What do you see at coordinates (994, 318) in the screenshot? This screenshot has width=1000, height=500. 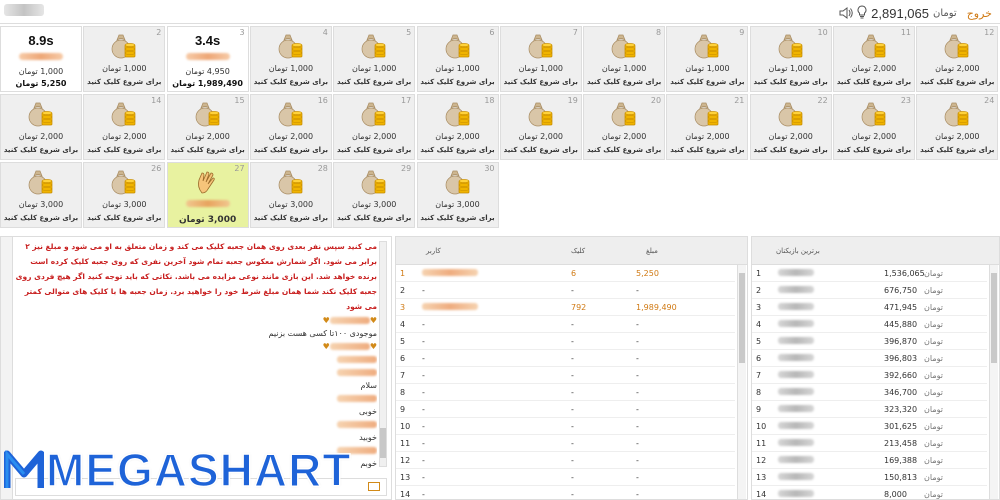 I see `top-players-scroll-thumb` at bounding box center [994, 318].